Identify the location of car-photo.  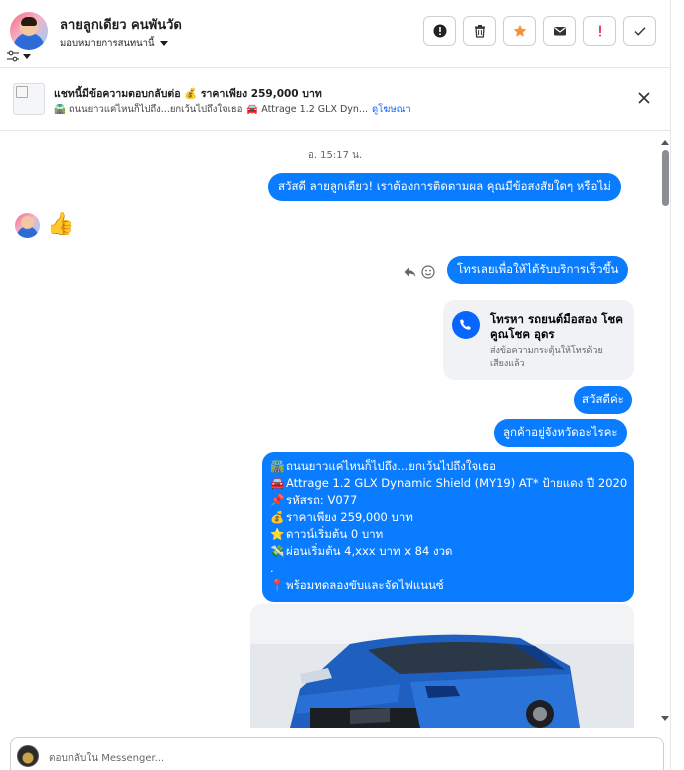
(442, 666).